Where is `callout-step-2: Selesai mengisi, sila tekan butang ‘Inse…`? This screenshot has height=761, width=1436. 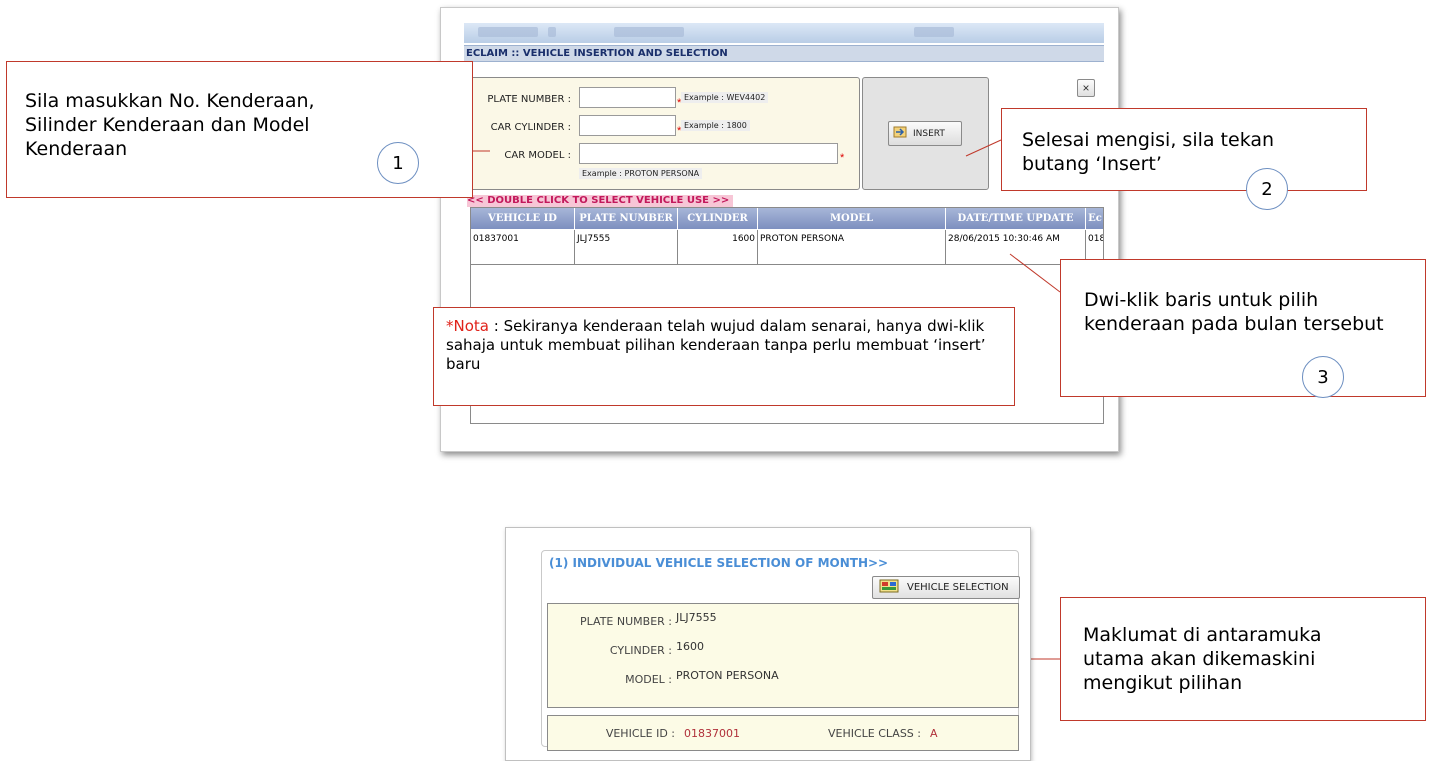
callout-step-2: Selesai mengisi, sila tekan butang ‘Inse… is located at coordinates (1184, 149).